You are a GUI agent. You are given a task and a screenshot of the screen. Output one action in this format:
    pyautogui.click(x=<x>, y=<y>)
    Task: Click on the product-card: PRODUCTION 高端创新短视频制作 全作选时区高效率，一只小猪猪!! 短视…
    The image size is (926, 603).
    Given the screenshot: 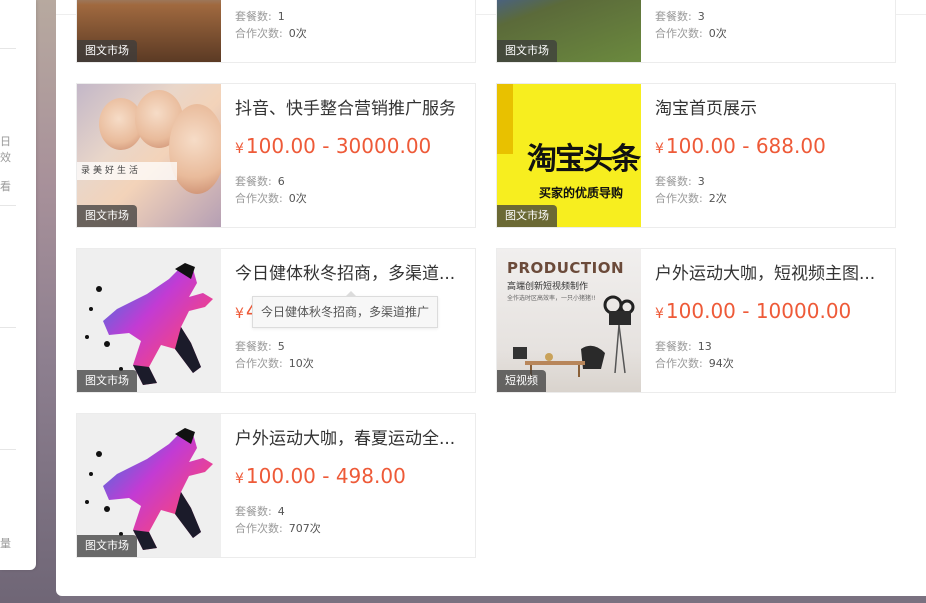 What is the action you would take?
    pyautogui.click(x=696, y=320)
    